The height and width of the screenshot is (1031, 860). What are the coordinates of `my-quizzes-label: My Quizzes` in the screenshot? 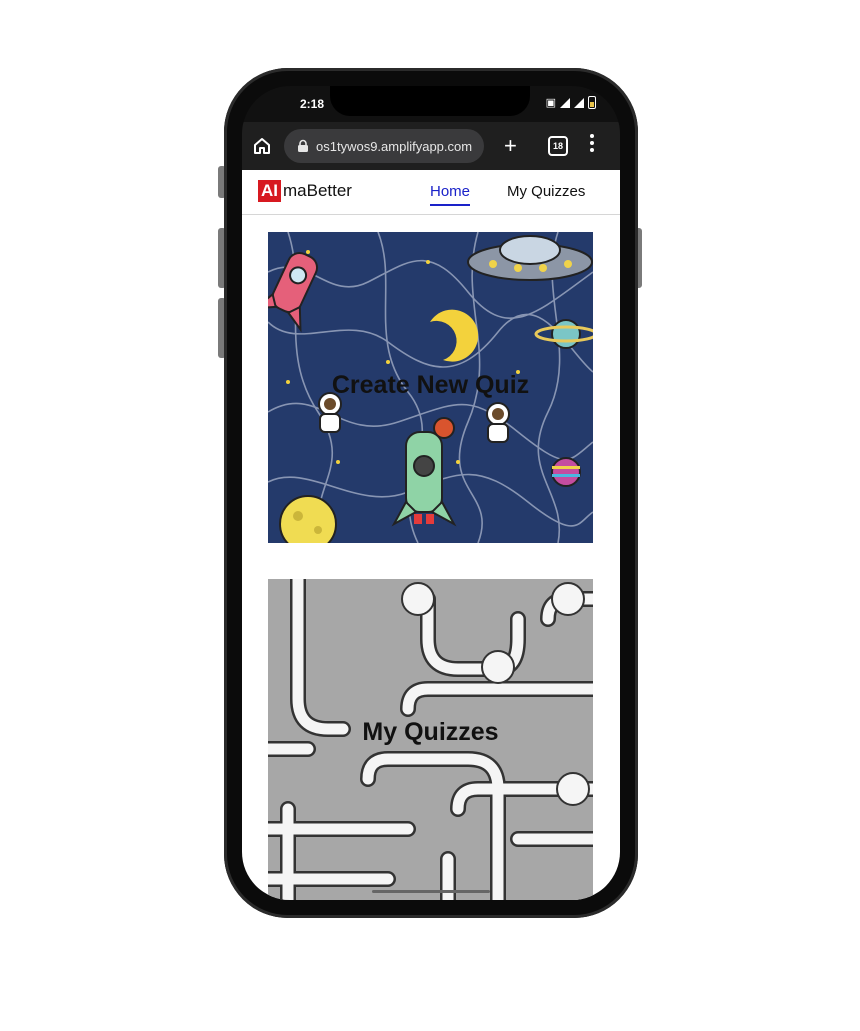 It's located at (430, 732).